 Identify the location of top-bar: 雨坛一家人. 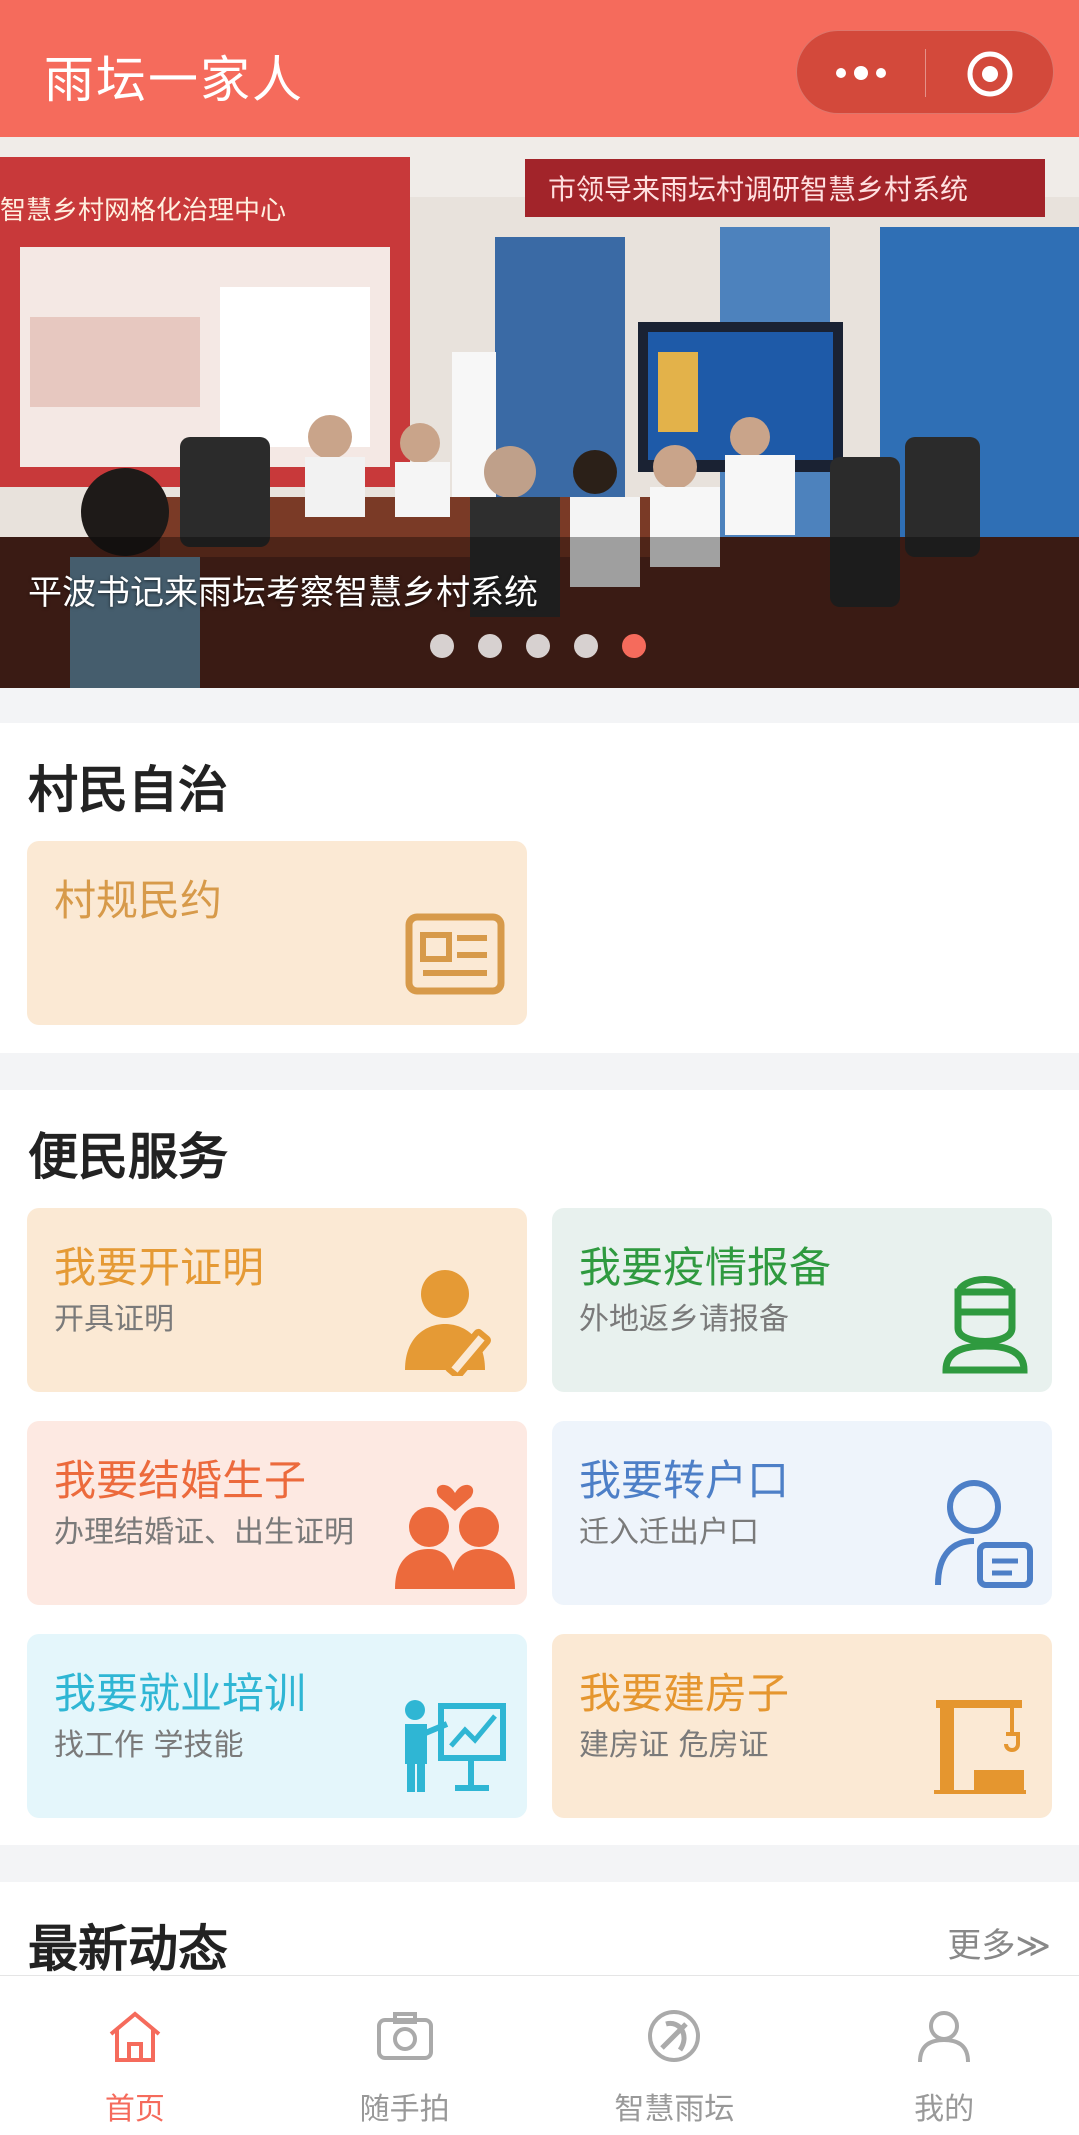
(539, 68).